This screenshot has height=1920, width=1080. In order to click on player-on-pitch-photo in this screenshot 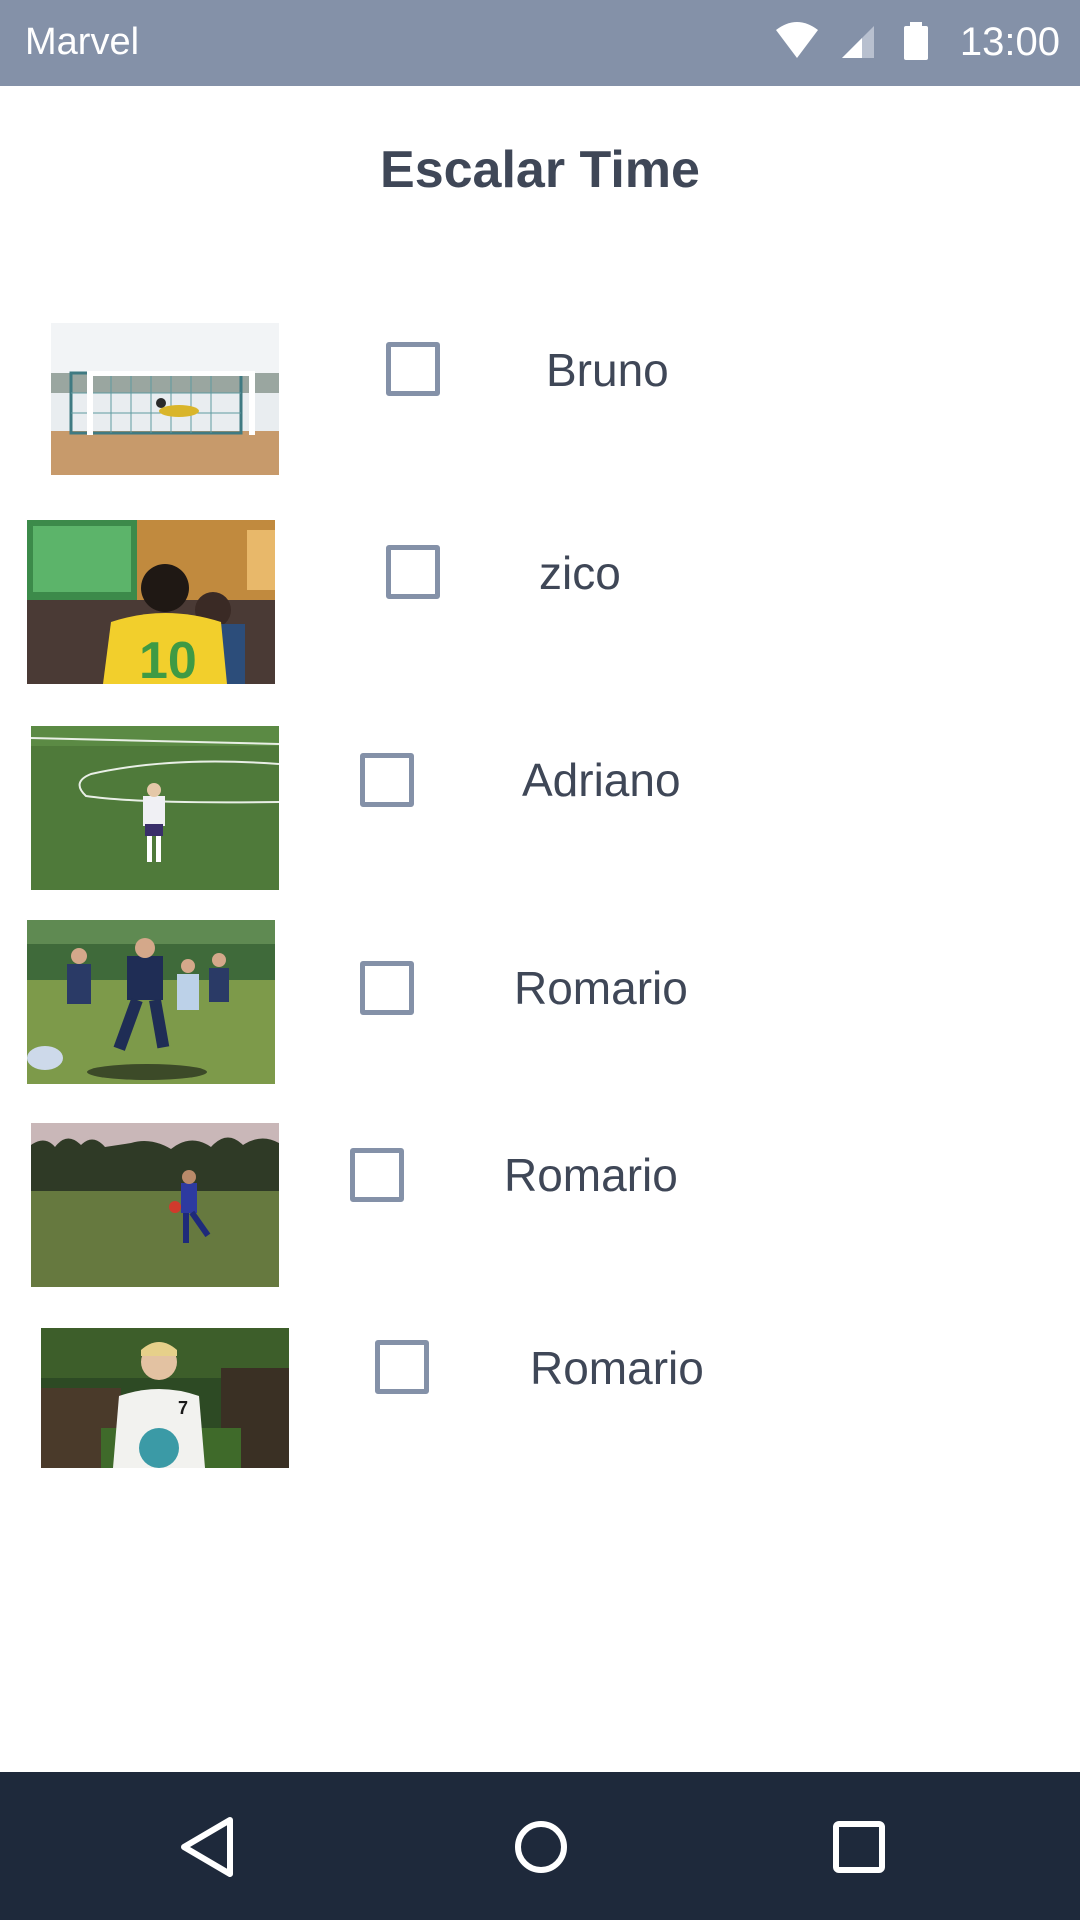, I will do `click(155, 808)`.